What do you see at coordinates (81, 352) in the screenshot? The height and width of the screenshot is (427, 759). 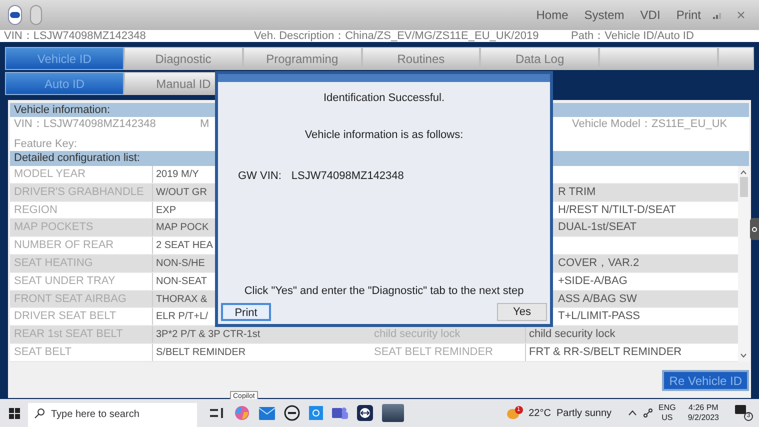 I see `config-label: SEAT BELT` at bounding box center [81, 352].